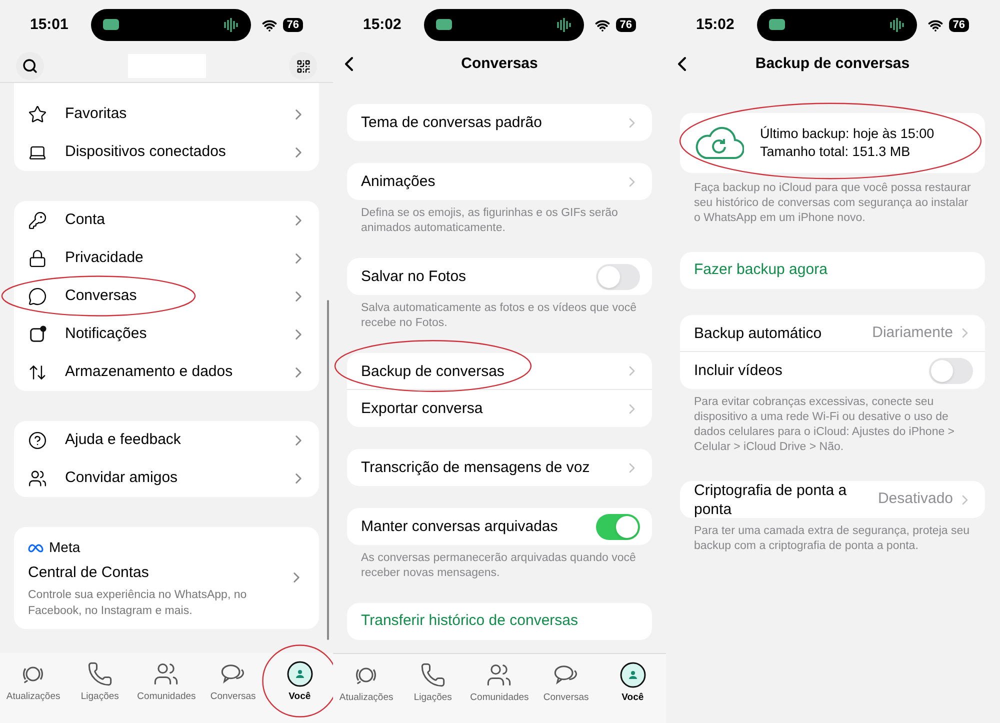 This screenshot has width=1000, height=723. Describe the element at coordinates (138, 603) in the screenshot. I see `card-description: Controle sua experiência no WhatsApp, no Facebook, no Instagram e mais.` at that location.